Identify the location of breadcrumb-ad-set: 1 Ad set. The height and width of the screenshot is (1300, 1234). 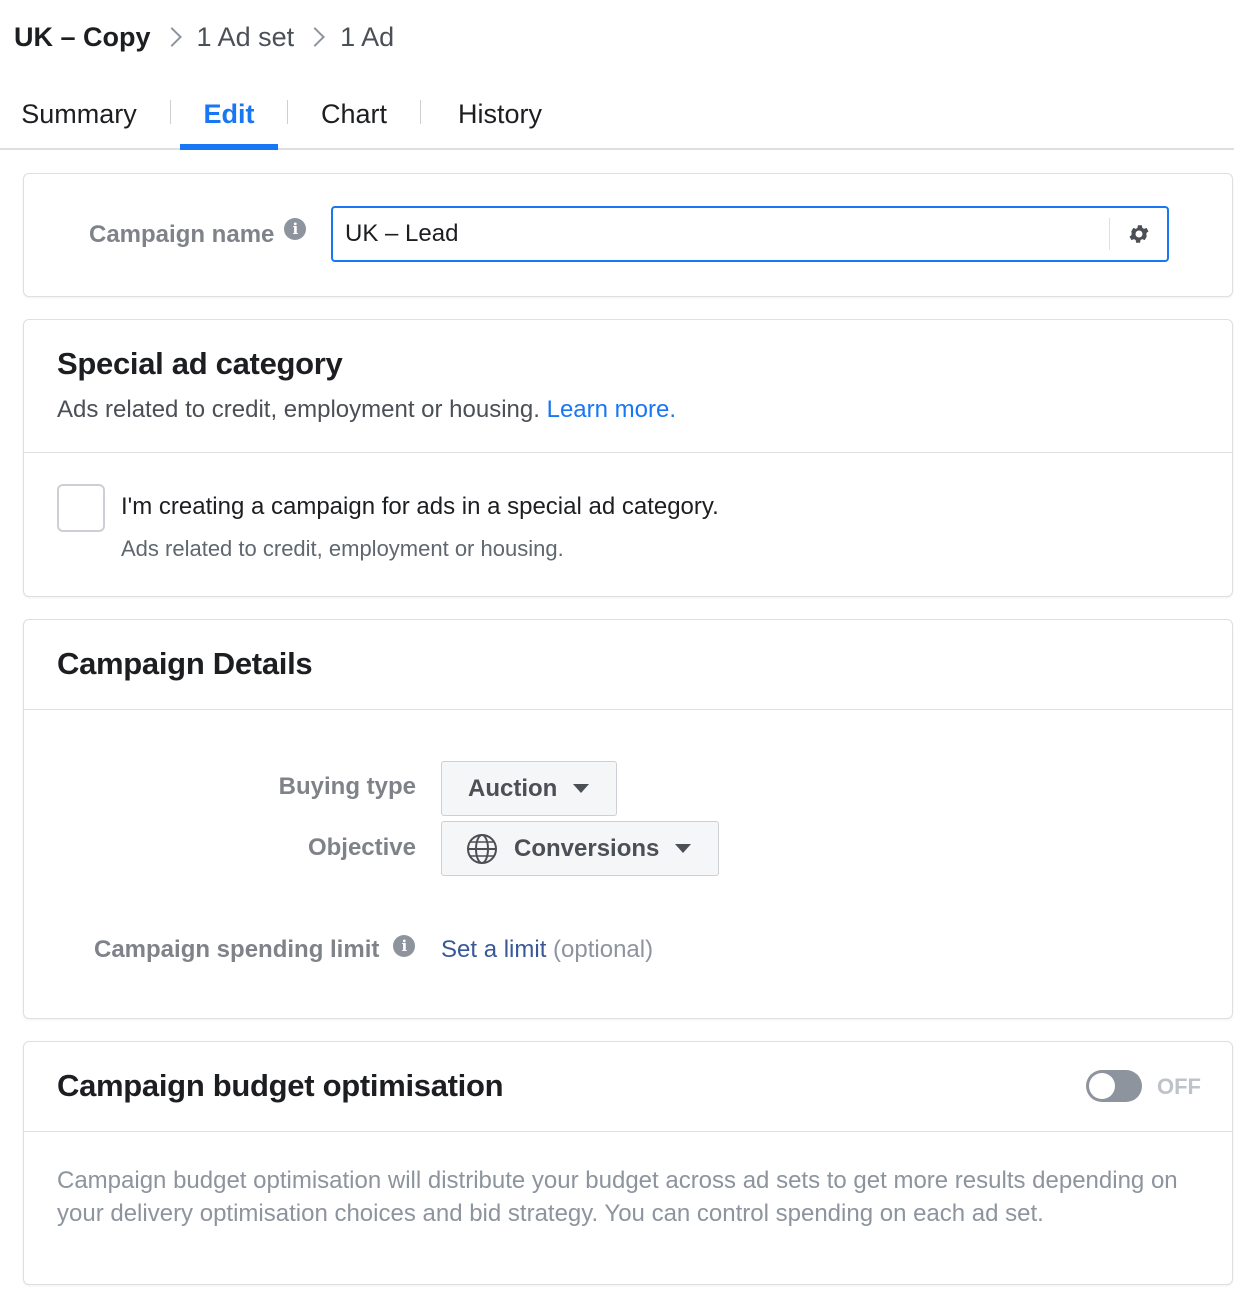
(246, 37).